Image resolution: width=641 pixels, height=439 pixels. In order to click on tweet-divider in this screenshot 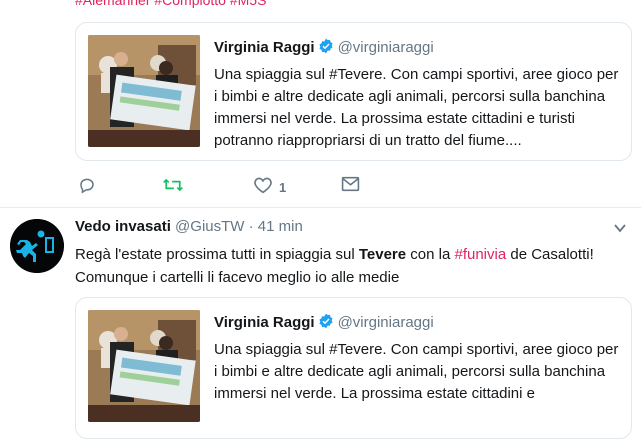, I will do `click(320, 207)`.